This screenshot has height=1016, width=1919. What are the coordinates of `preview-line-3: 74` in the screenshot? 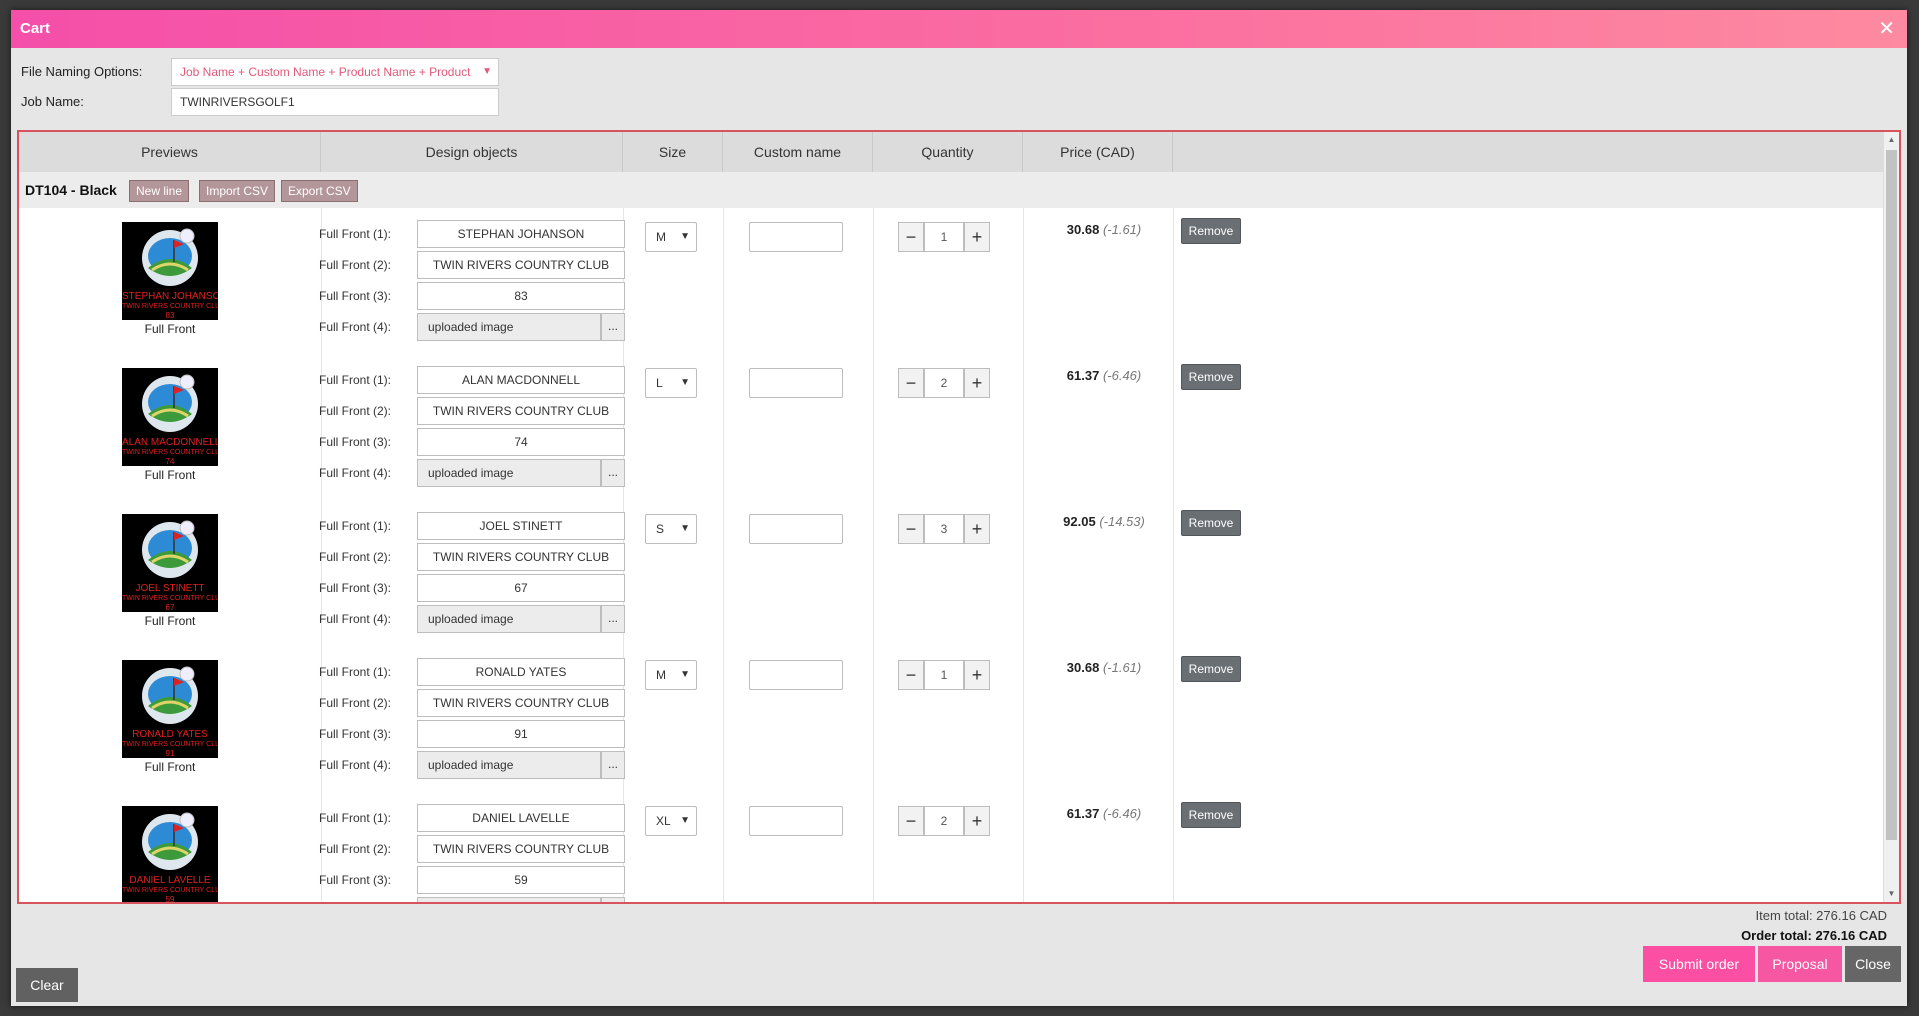 It's located at (170, 461).